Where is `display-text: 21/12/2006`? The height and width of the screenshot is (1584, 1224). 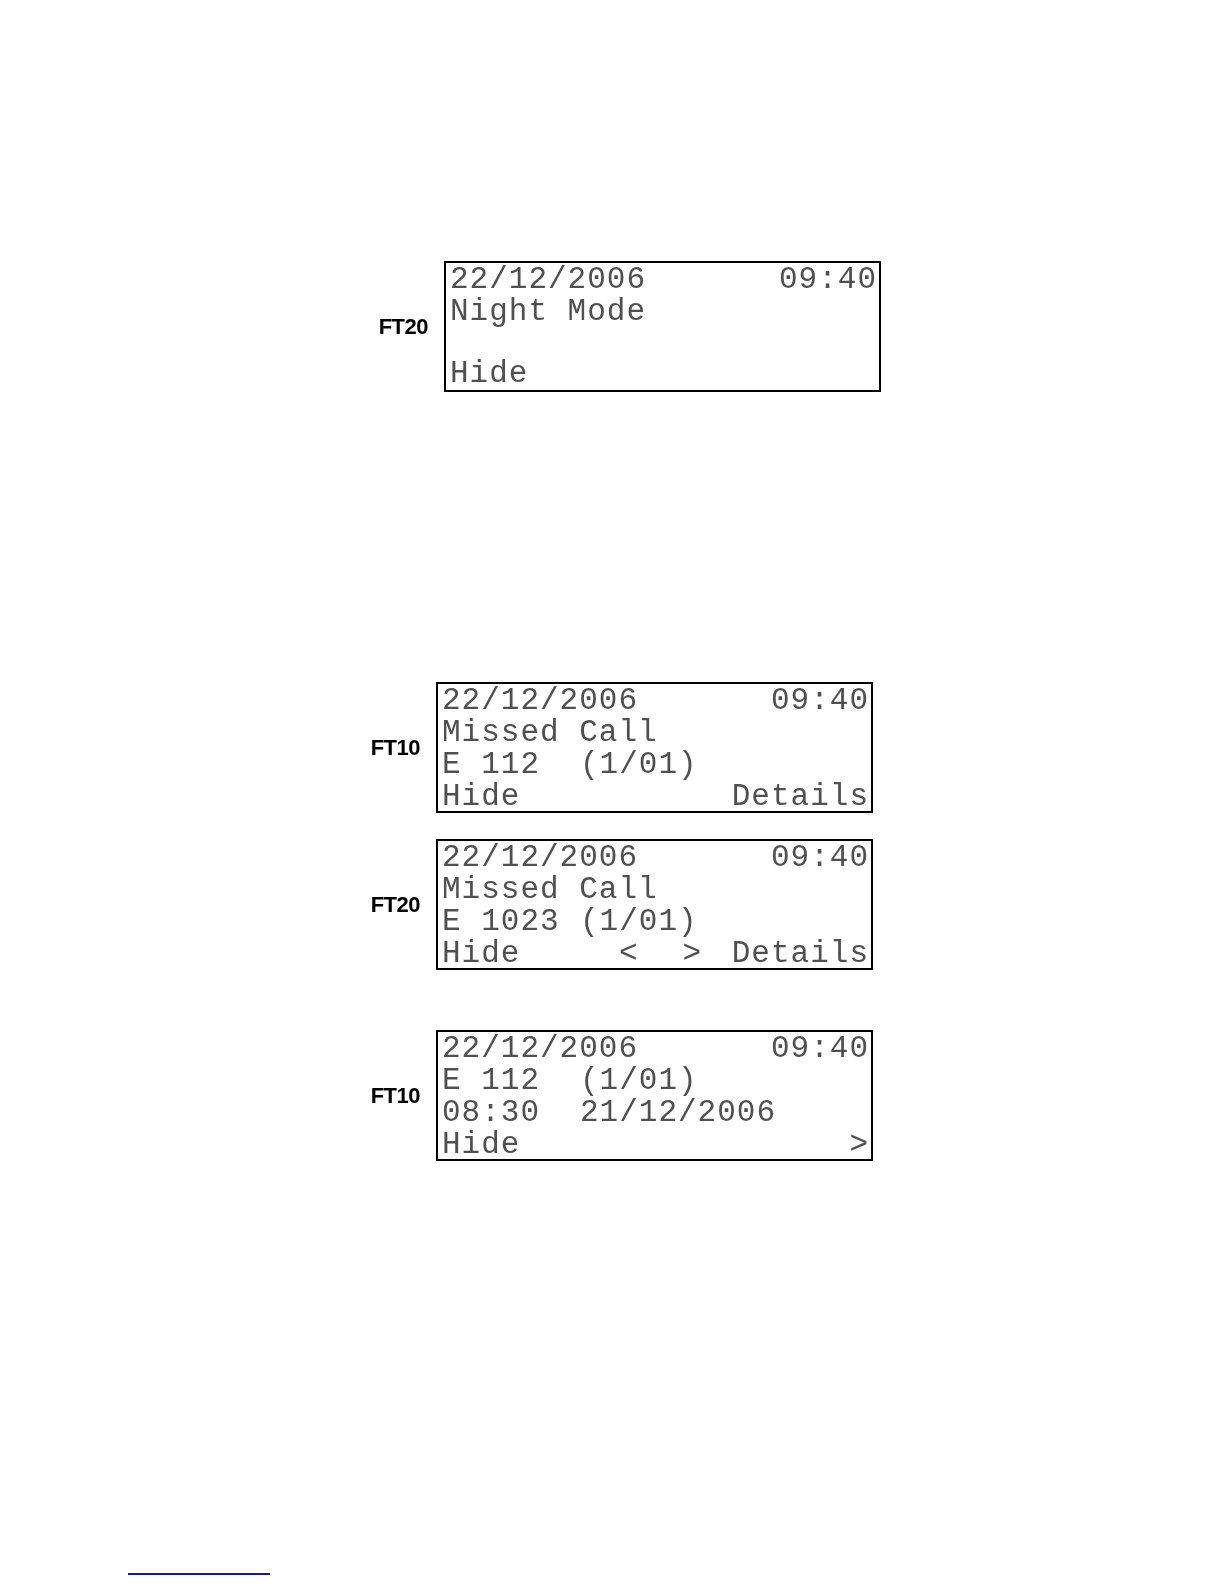
display-text: 21/12/2006 is located at coordinates (678, 1113).